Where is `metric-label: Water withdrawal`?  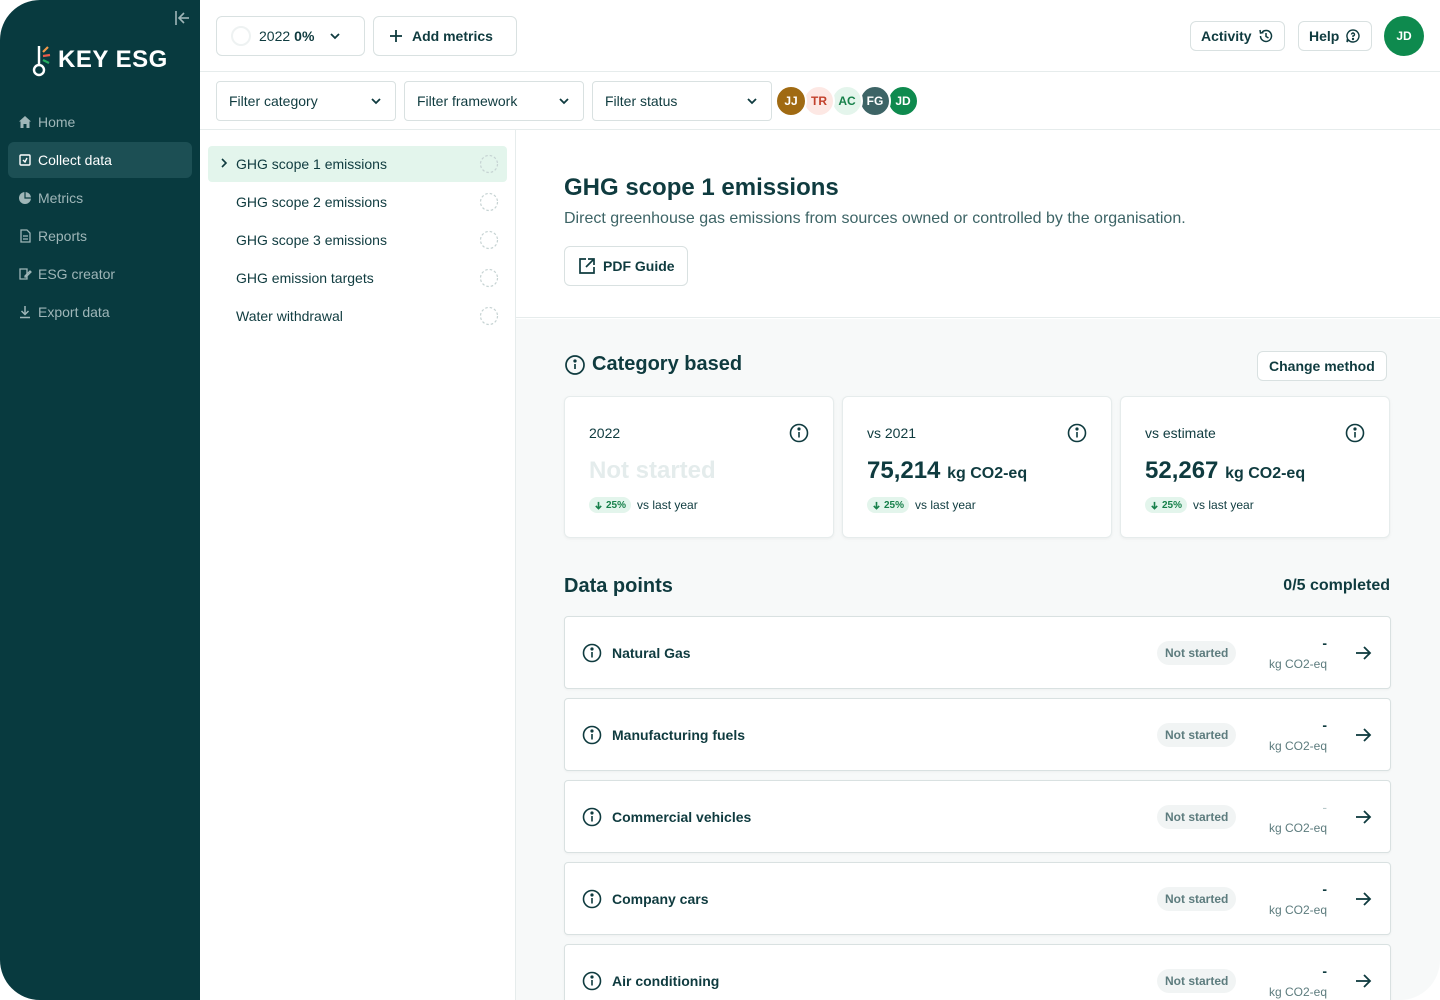
metric-label: Water withdrawal is located at coordinates (289, 316).